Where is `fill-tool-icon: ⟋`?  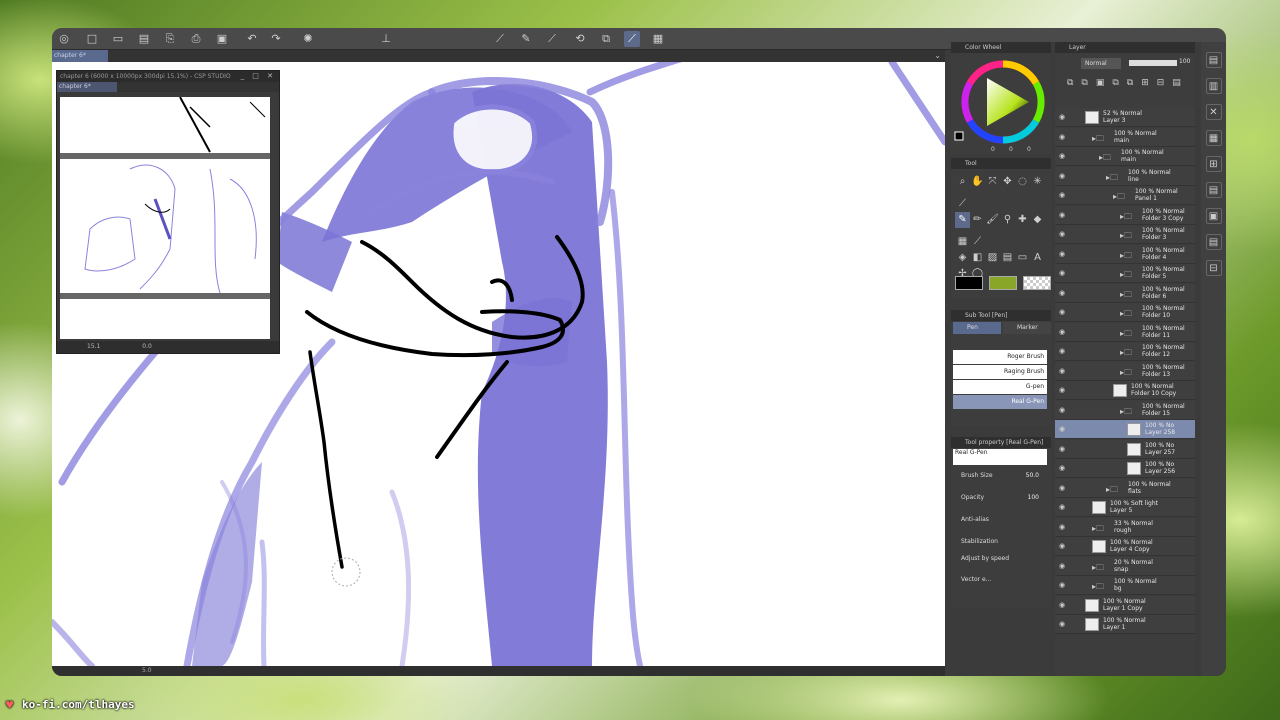
fill-tool-icon: ⟋ is located at coordinates (977, 242).